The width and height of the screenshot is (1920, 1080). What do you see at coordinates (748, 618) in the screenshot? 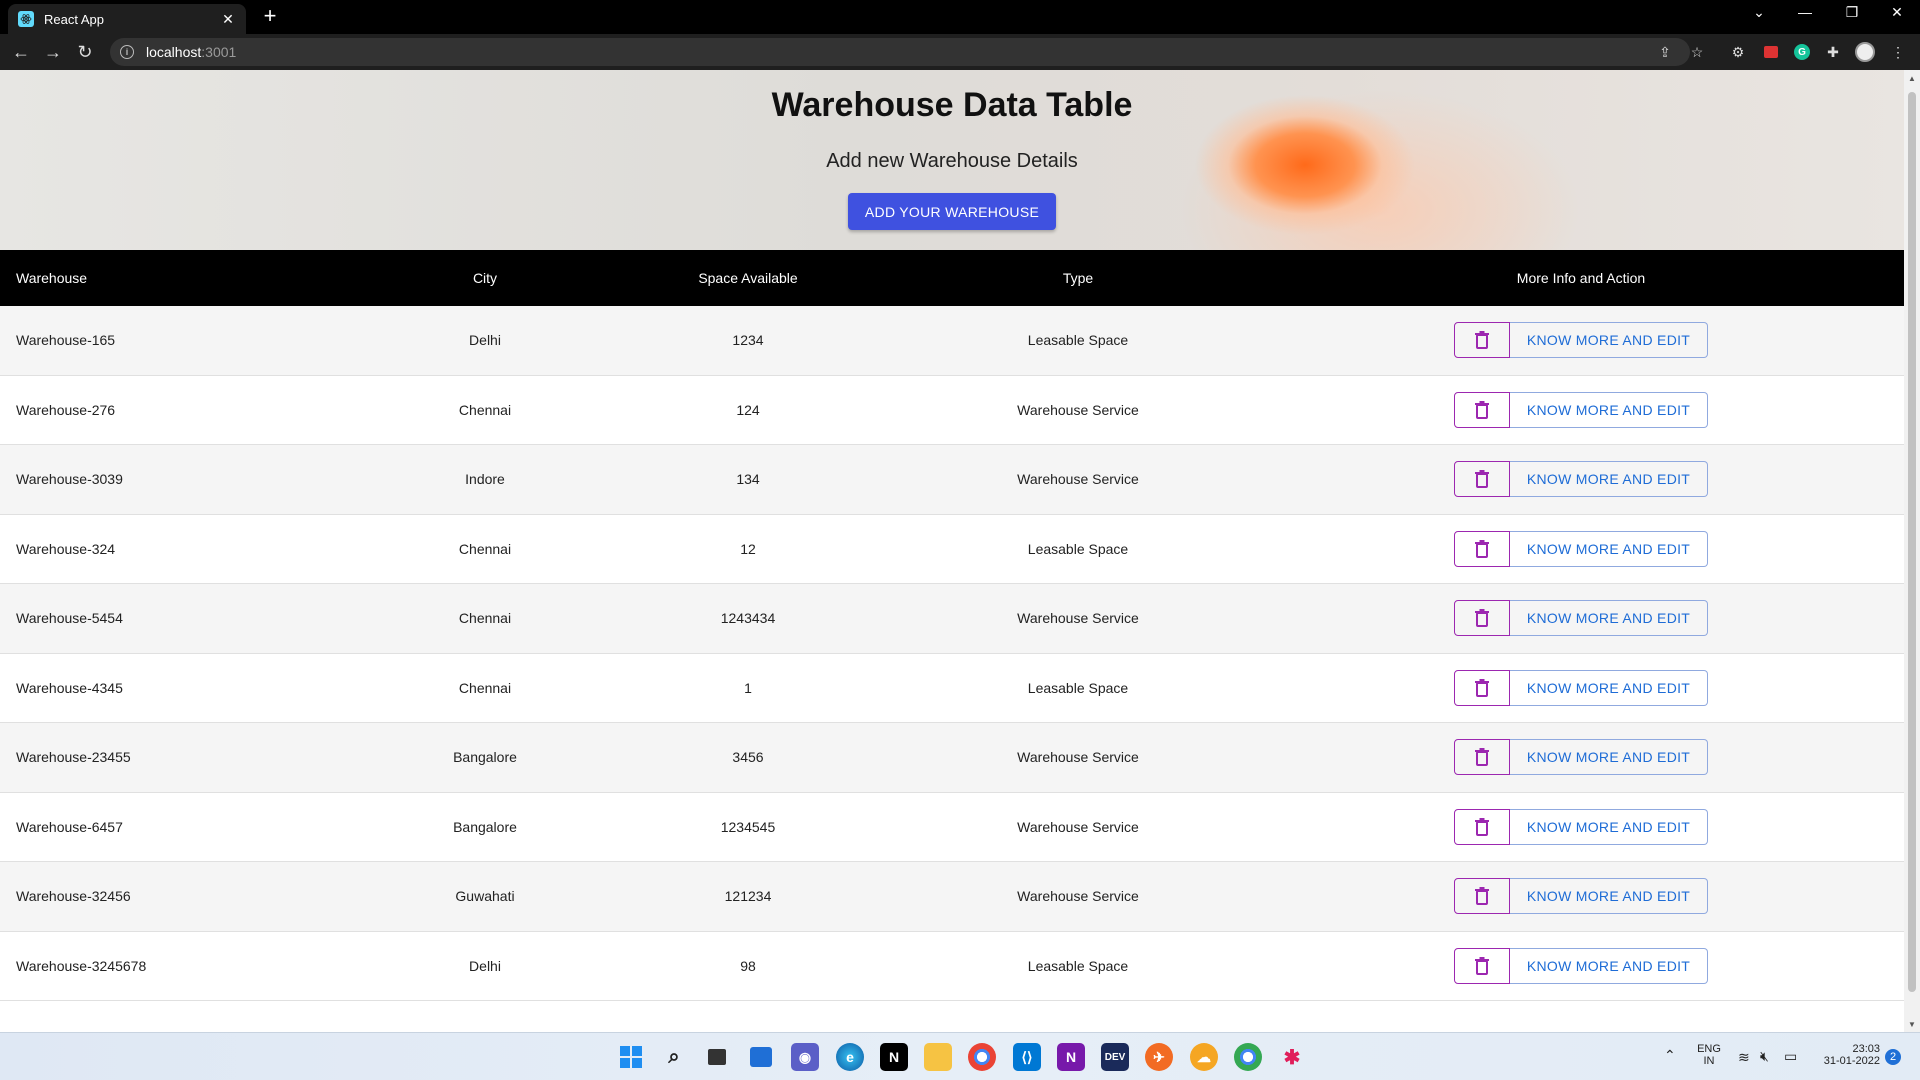
I see `cell-space-available: 1243434` at bounding box center [748, 618].